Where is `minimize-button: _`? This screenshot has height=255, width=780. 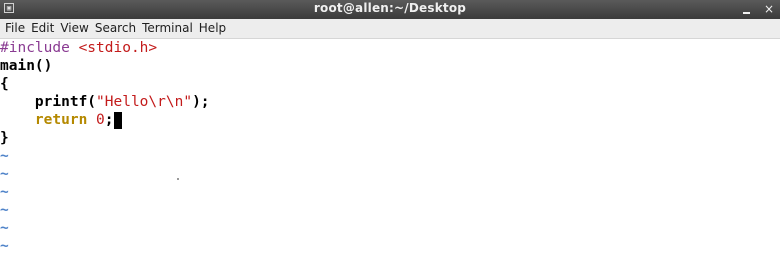 minimize-button: _ is located at coordinates (747, 9).